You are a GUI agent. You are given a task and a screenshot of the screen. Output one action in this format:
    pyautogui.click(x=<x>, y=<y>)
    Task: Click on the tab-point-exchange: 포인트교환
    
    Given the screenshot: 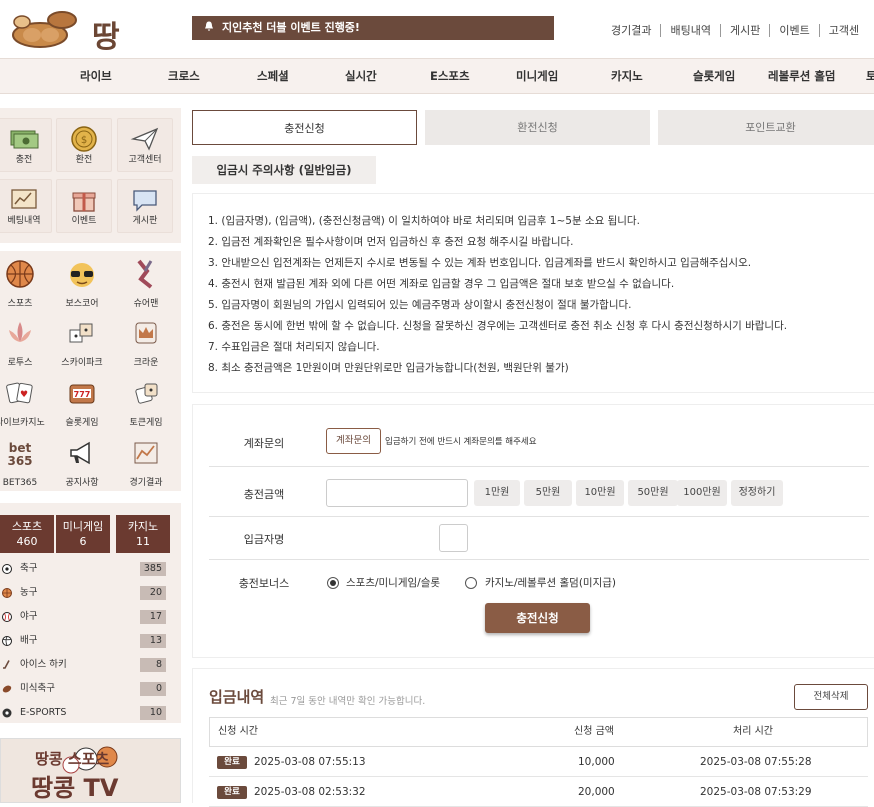 What is the action you would take?
    pyautogui.click(x=766, y=127)
    